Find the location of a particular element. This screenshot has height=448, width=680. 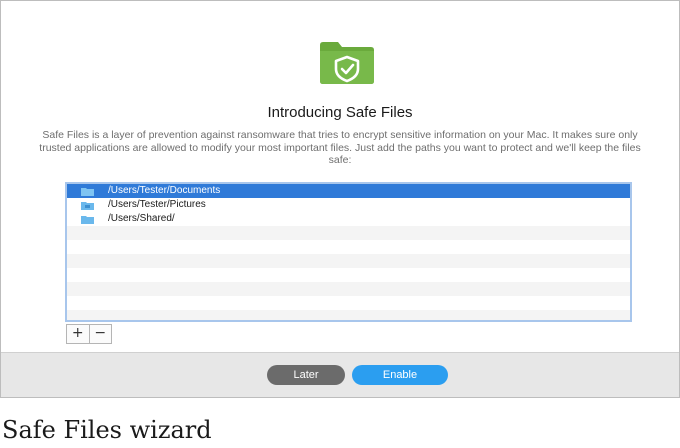

enable-button: Enable is located at coordinates (400, 375).